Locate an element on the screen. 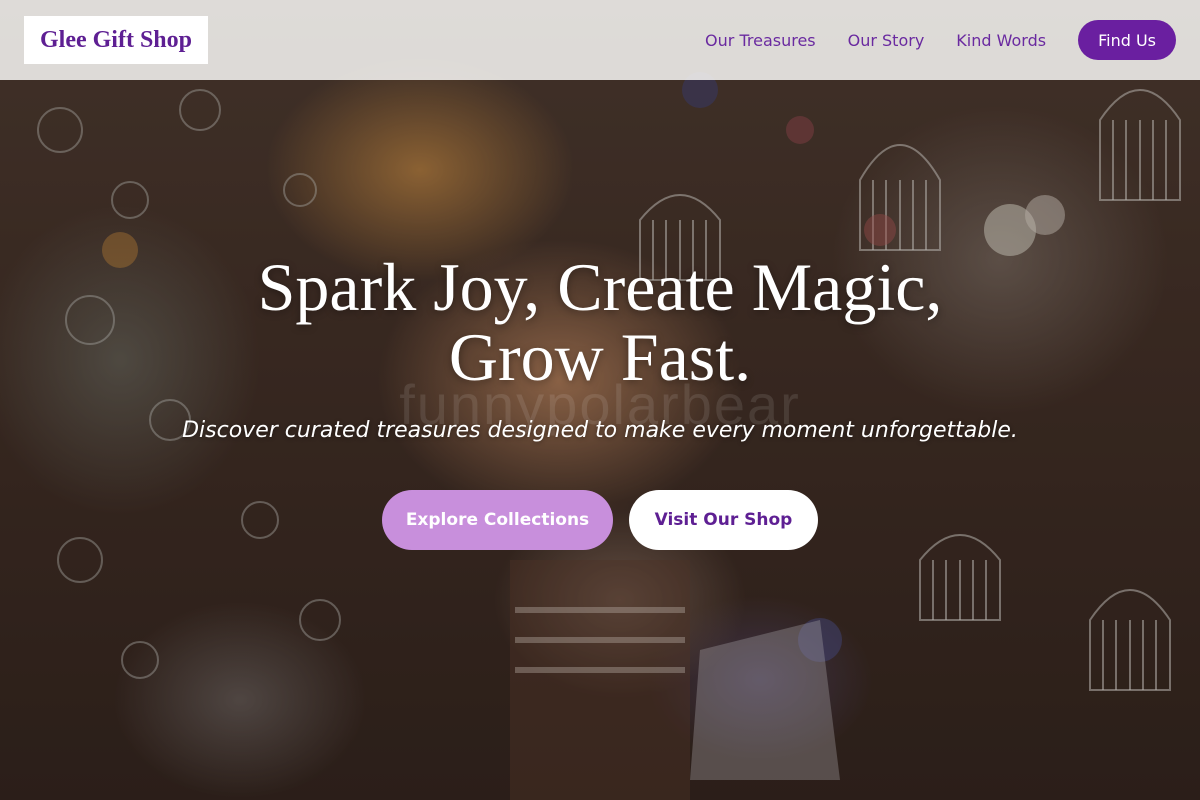 Image resolution: width=1200 pixels, height=800 pixels. visit-our-shop-button: Visit Our Shop is located at coordinates (723, 520).